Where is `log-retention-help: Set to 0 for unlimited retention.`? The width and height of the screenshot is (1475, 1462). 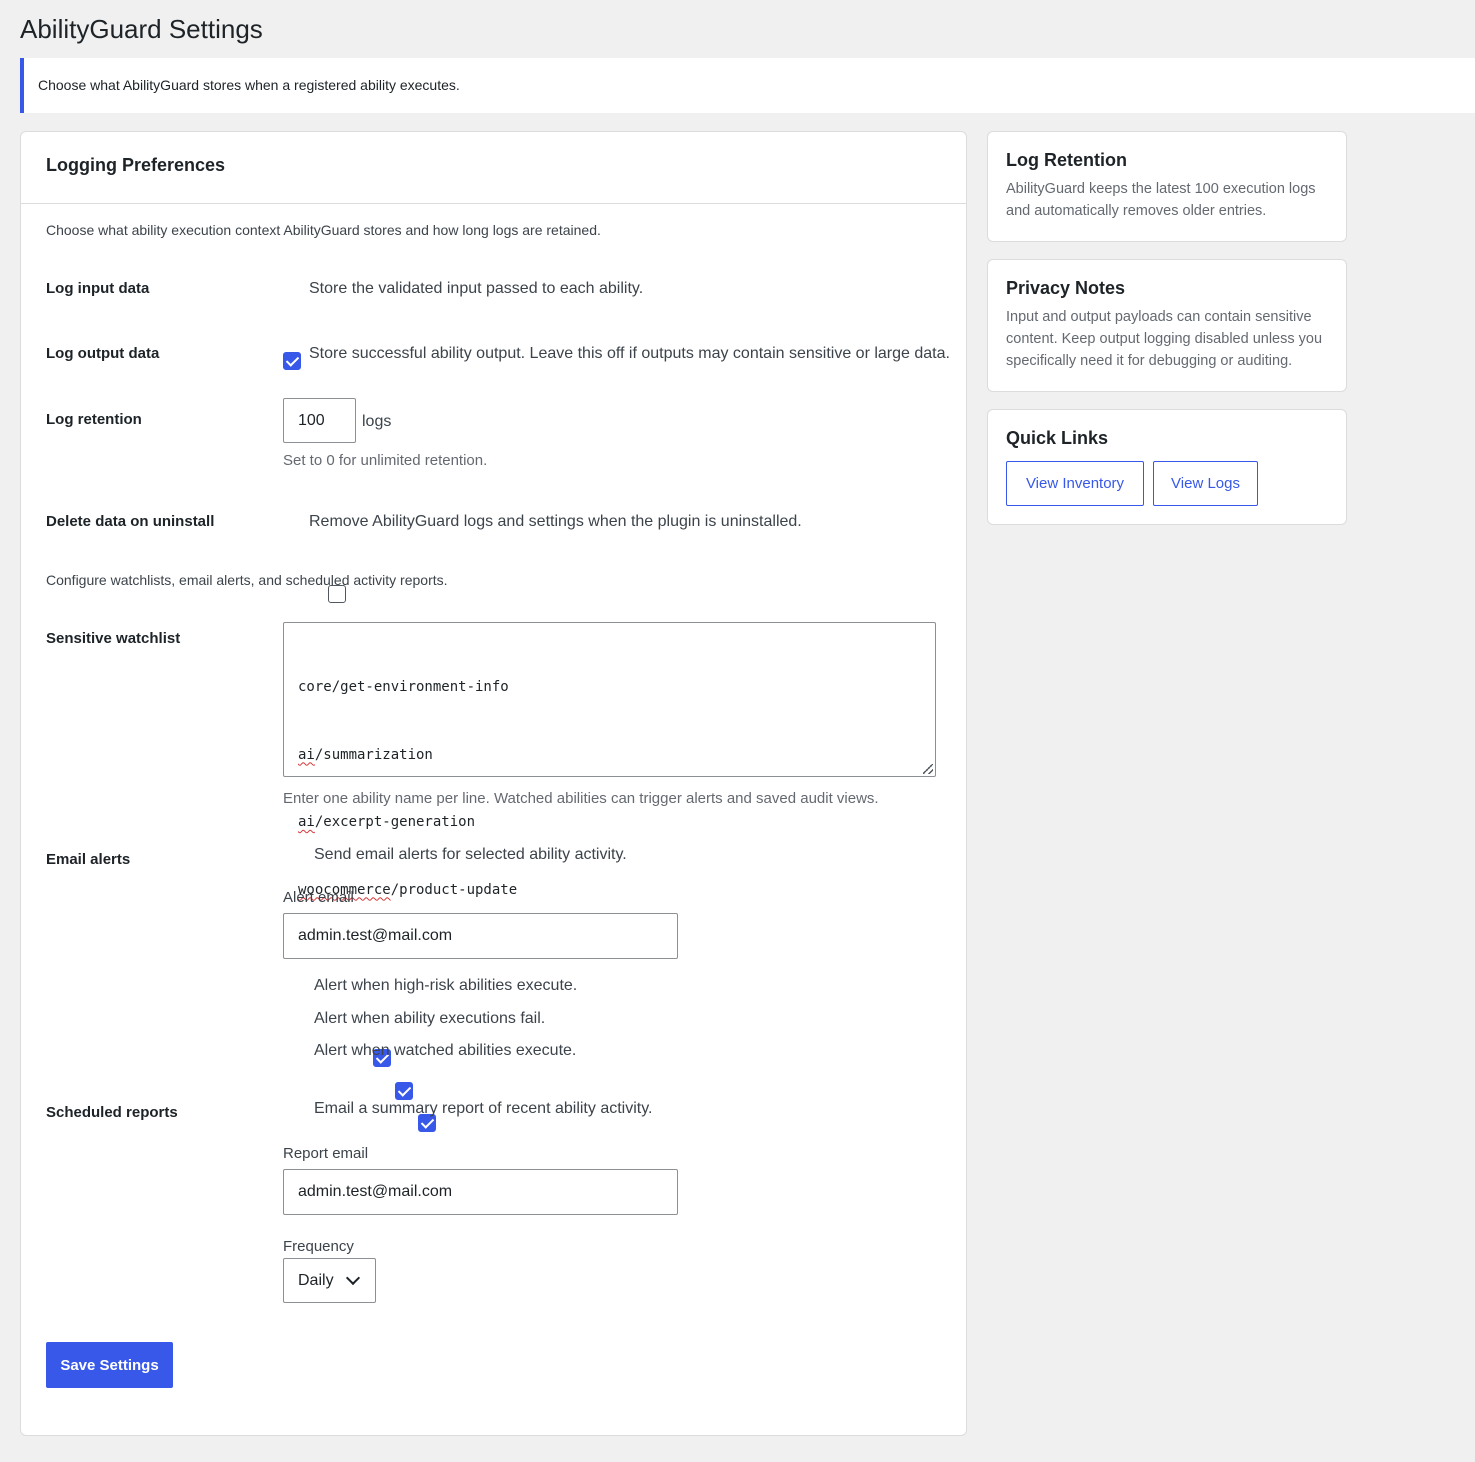
log-retention-help: Set to 0 for unlimited retention. is located at coordinates (385, 460).